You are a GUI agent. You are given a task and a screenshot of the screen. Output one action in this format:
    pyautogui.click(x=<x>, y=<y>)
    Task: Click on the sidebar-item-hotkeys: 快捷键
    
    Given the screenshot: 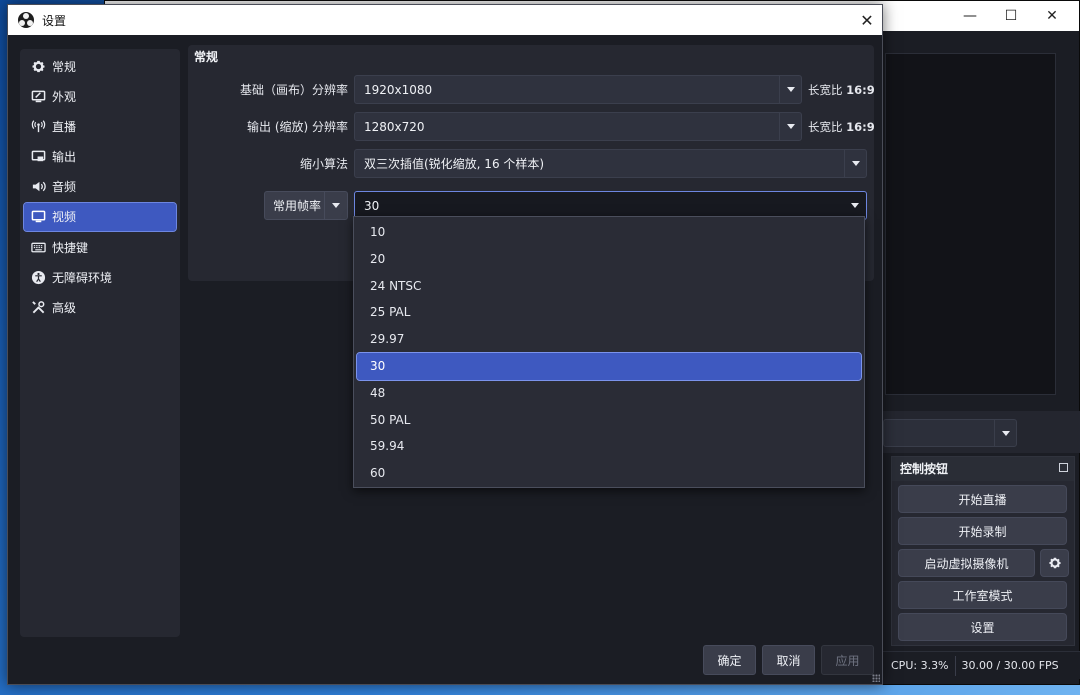 What is the action you would take?
    pyautogui.click(x=100, y=247)
    